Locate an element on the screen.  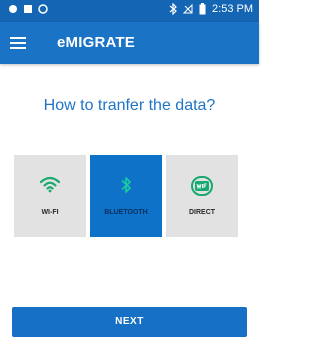
notification-square-icon is located at coordinates (28, 9).